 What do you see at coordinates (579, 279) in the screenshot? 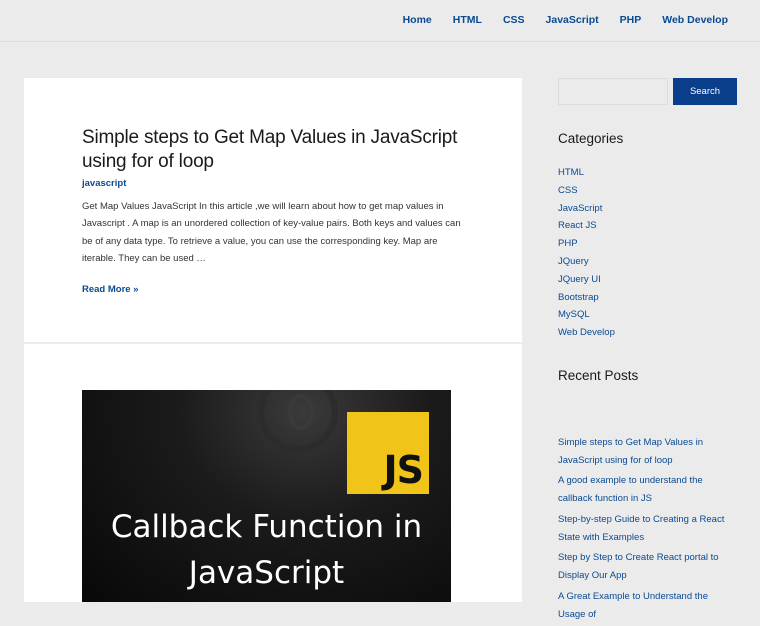
I see `category-link-jquery-ui: JQuery UI` at bounding box center [579, 279].